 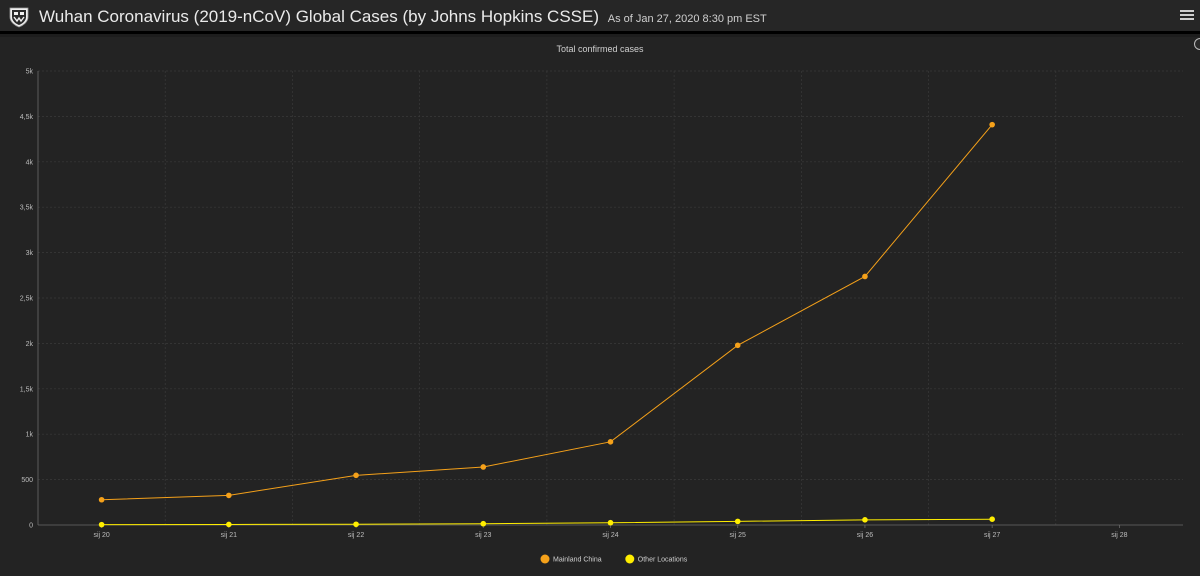 I want to click on x-tick-label: sij 24, so click(x=610, y=535).